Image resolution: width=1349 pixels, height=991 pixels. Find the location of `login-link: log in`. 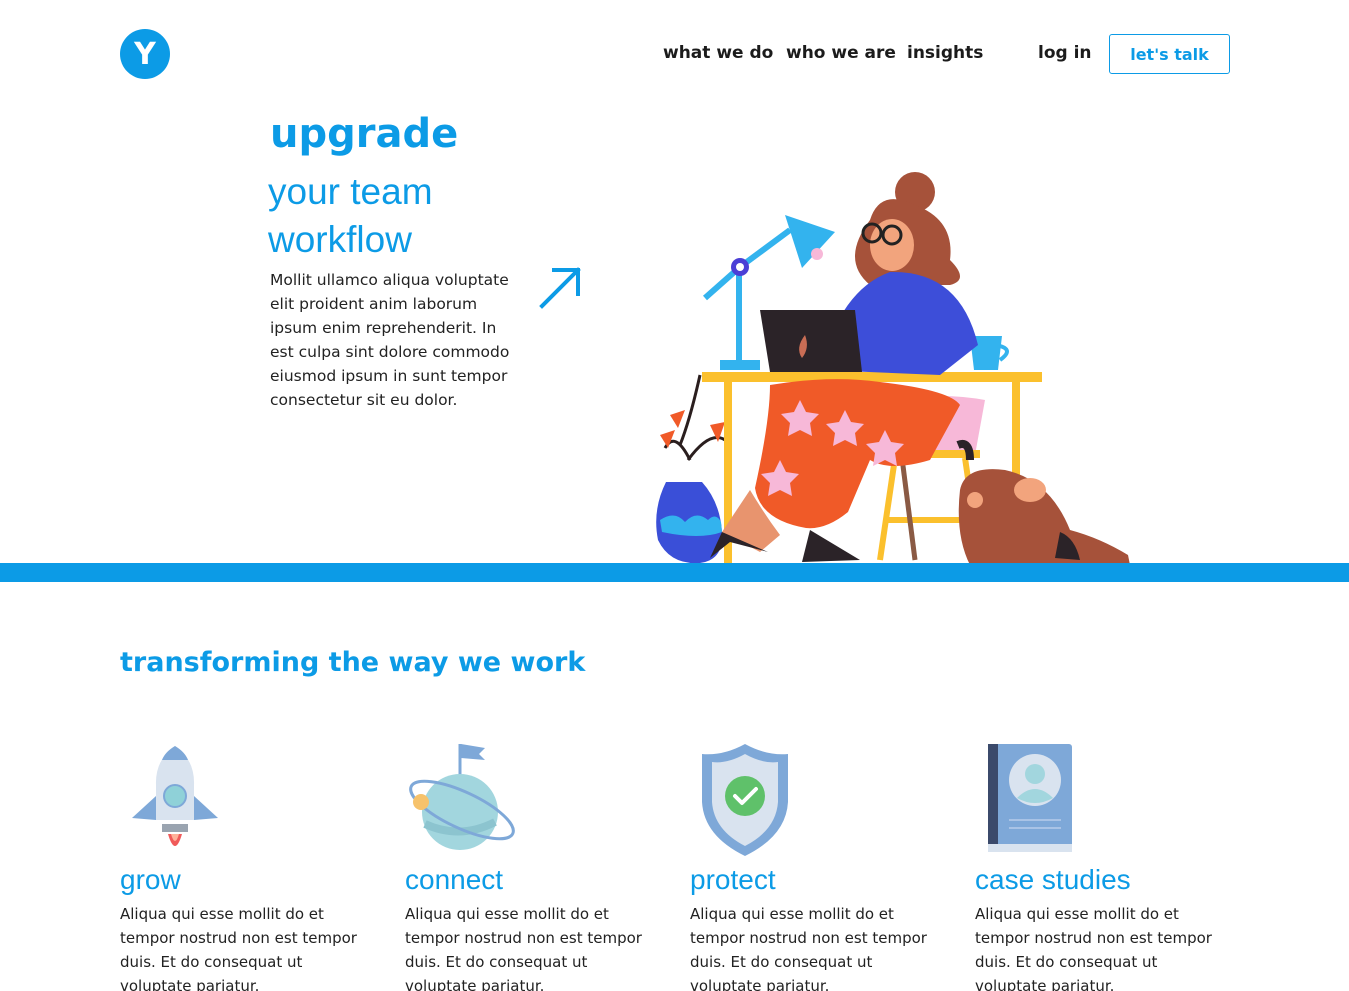

login-link: log in is located at coordinates (1065, 53).